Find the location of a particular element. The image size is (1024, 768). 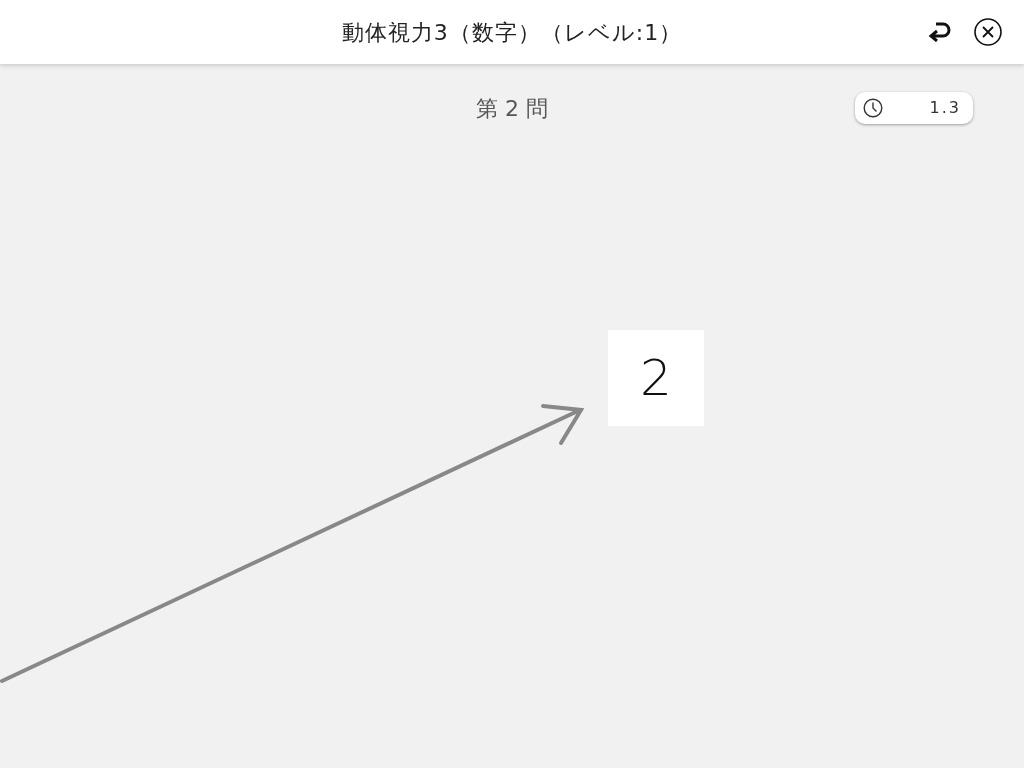

back-icon is located at coordinates (940, 32).